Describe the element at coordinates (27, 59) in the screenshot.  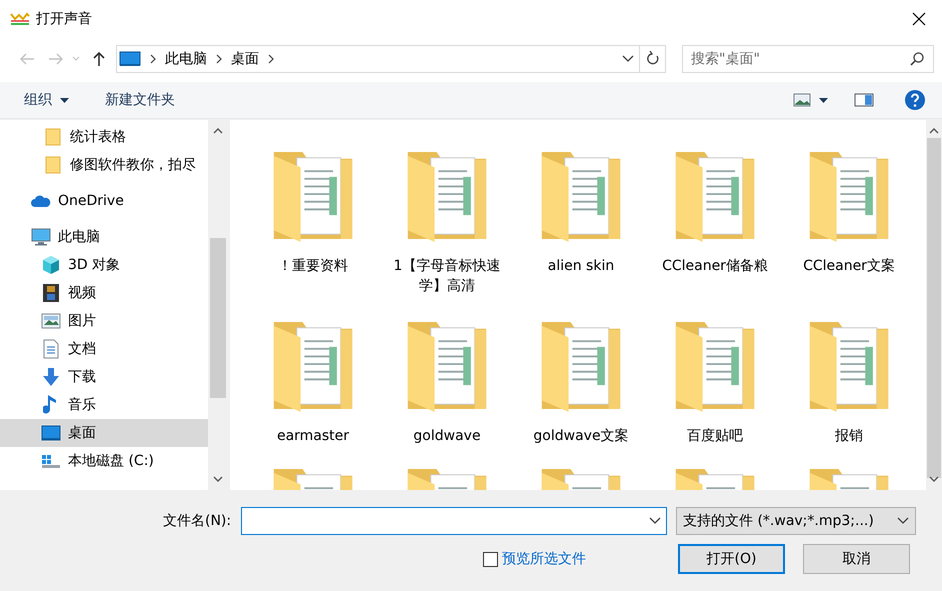
I see `arrow-left-icon` at that location.